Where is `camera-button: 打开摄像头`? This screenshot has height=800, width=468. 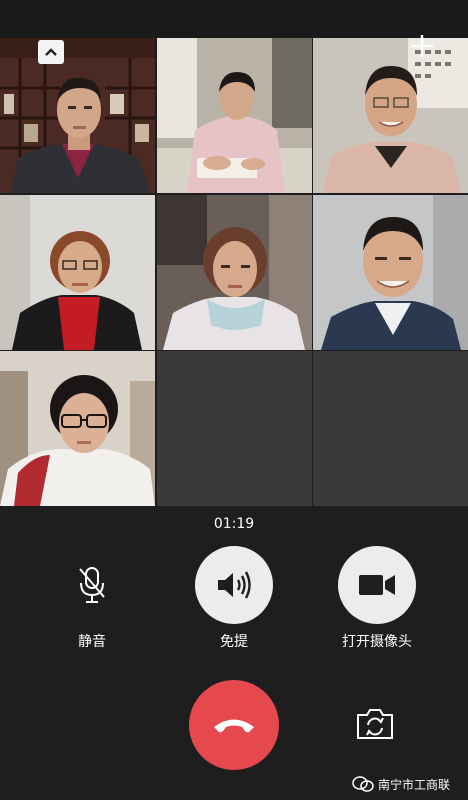
camera-button: 打开摄像头 is located at coordinates (377, 598).